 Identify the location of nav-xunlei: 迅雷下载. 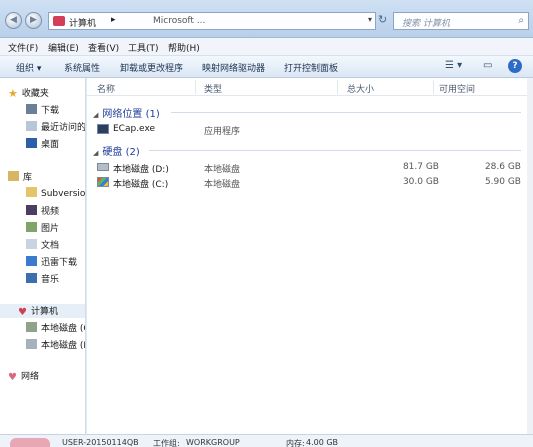
(51, 262).